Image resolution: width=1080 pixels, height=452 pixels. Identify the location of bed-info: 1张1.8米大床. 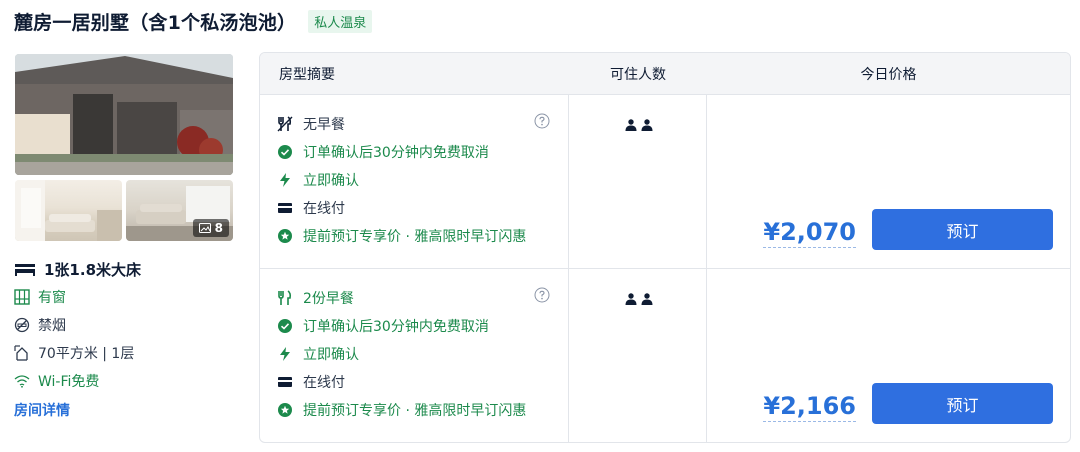
(129, 269).